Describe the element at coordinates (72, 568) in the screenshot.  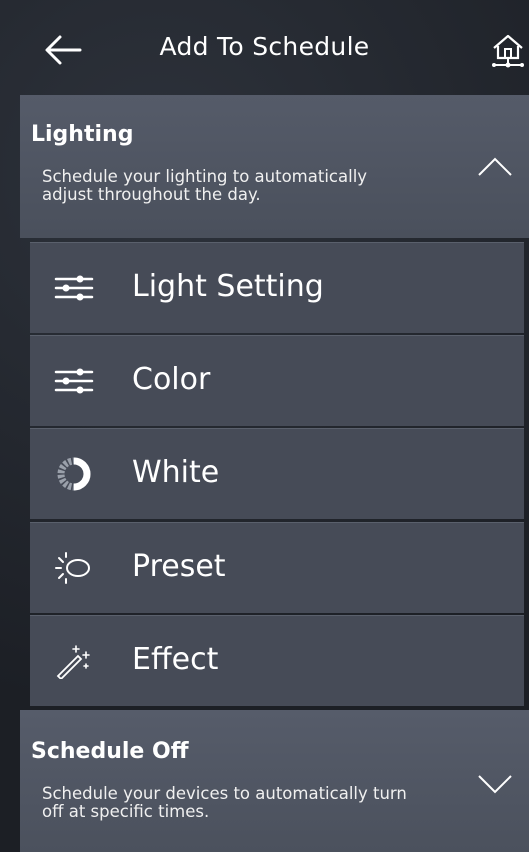
I see `preset-bulb-icon` at that location.